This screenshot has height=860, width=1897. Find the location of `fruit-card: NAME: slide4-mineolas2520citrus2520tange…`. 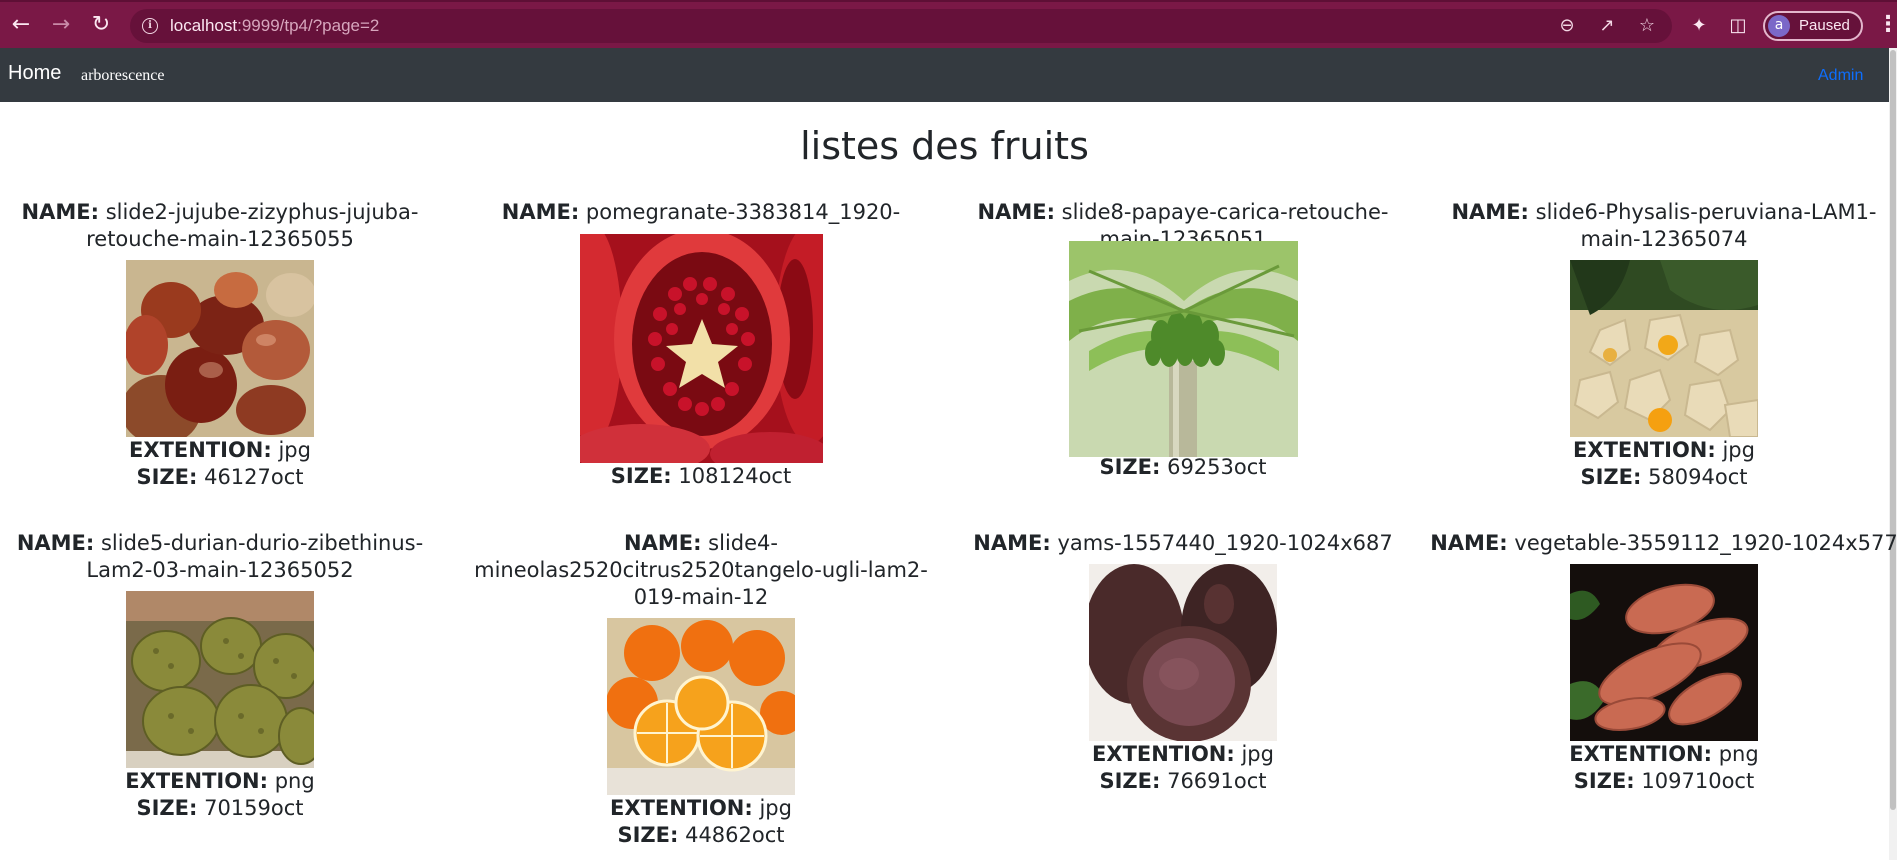

fruit-card: NAME: slide4-mineolas2520citrus2520tange… is located at coordinates (701, 689).